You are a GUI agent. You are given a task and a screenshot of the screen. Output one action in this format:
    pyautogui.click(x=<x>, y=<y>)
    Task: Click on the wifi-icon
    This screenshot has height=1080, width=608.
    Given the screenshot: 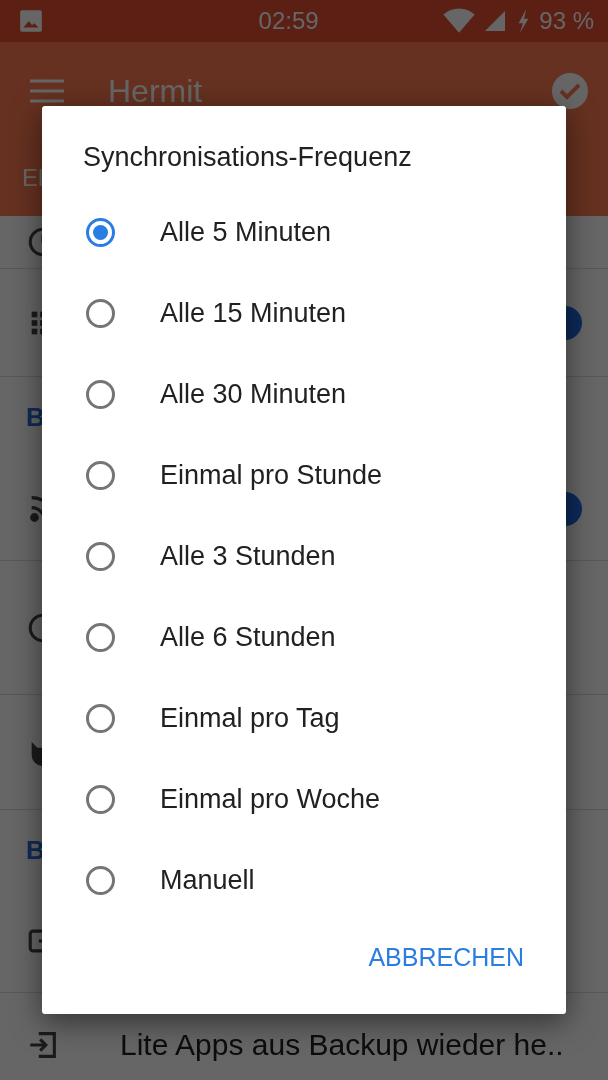 What is the action you would take?
    pyautogui.click(x=459, y=21)
    